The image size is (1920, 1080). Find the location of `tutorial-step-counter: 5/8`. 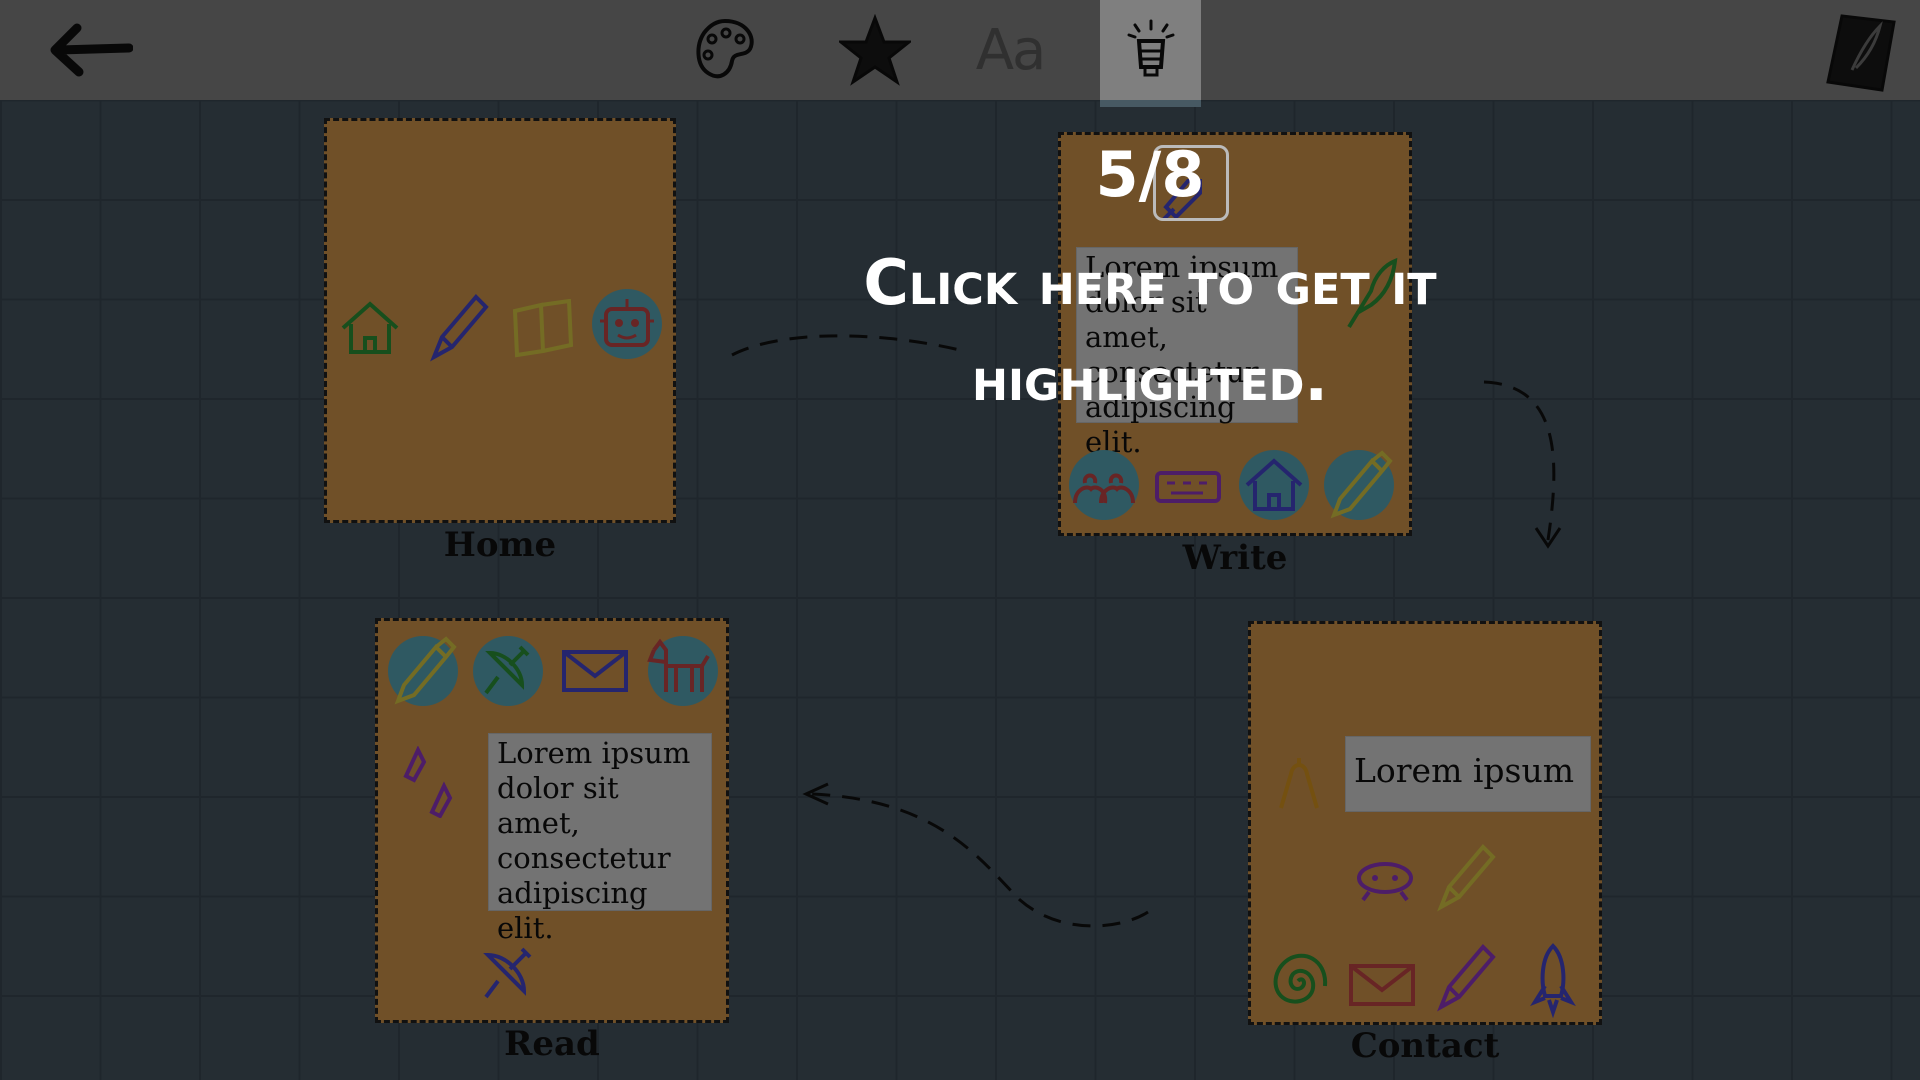

tutorial-step-counter: 5/8 is located at coordinates (1150, 174).